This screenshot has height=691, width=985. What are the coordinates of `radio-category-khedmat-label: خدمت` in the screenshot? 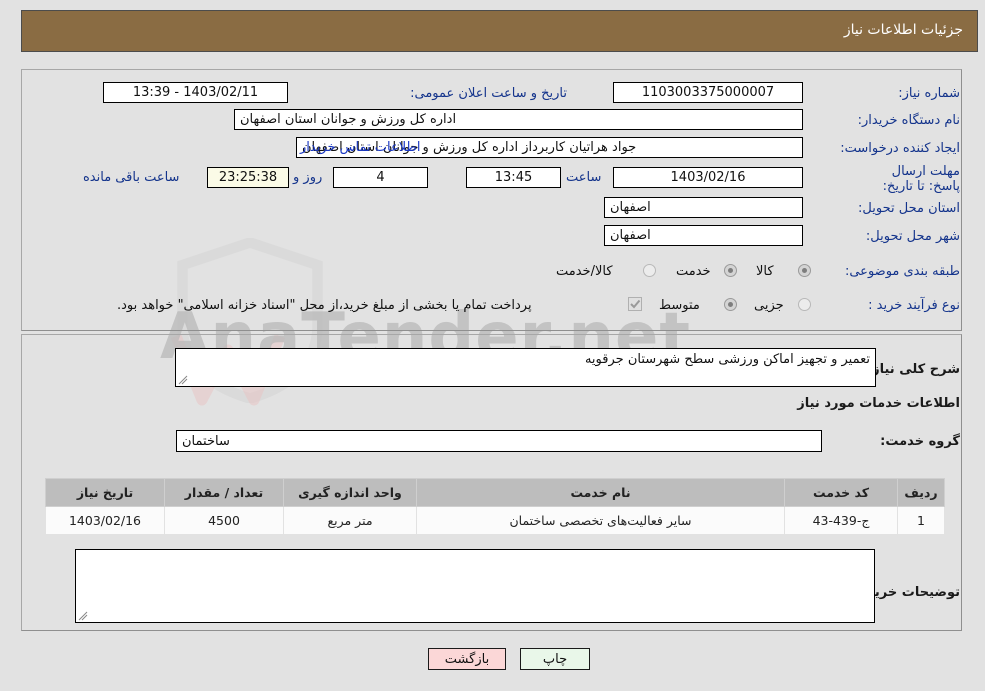 It's located at (693, 271).